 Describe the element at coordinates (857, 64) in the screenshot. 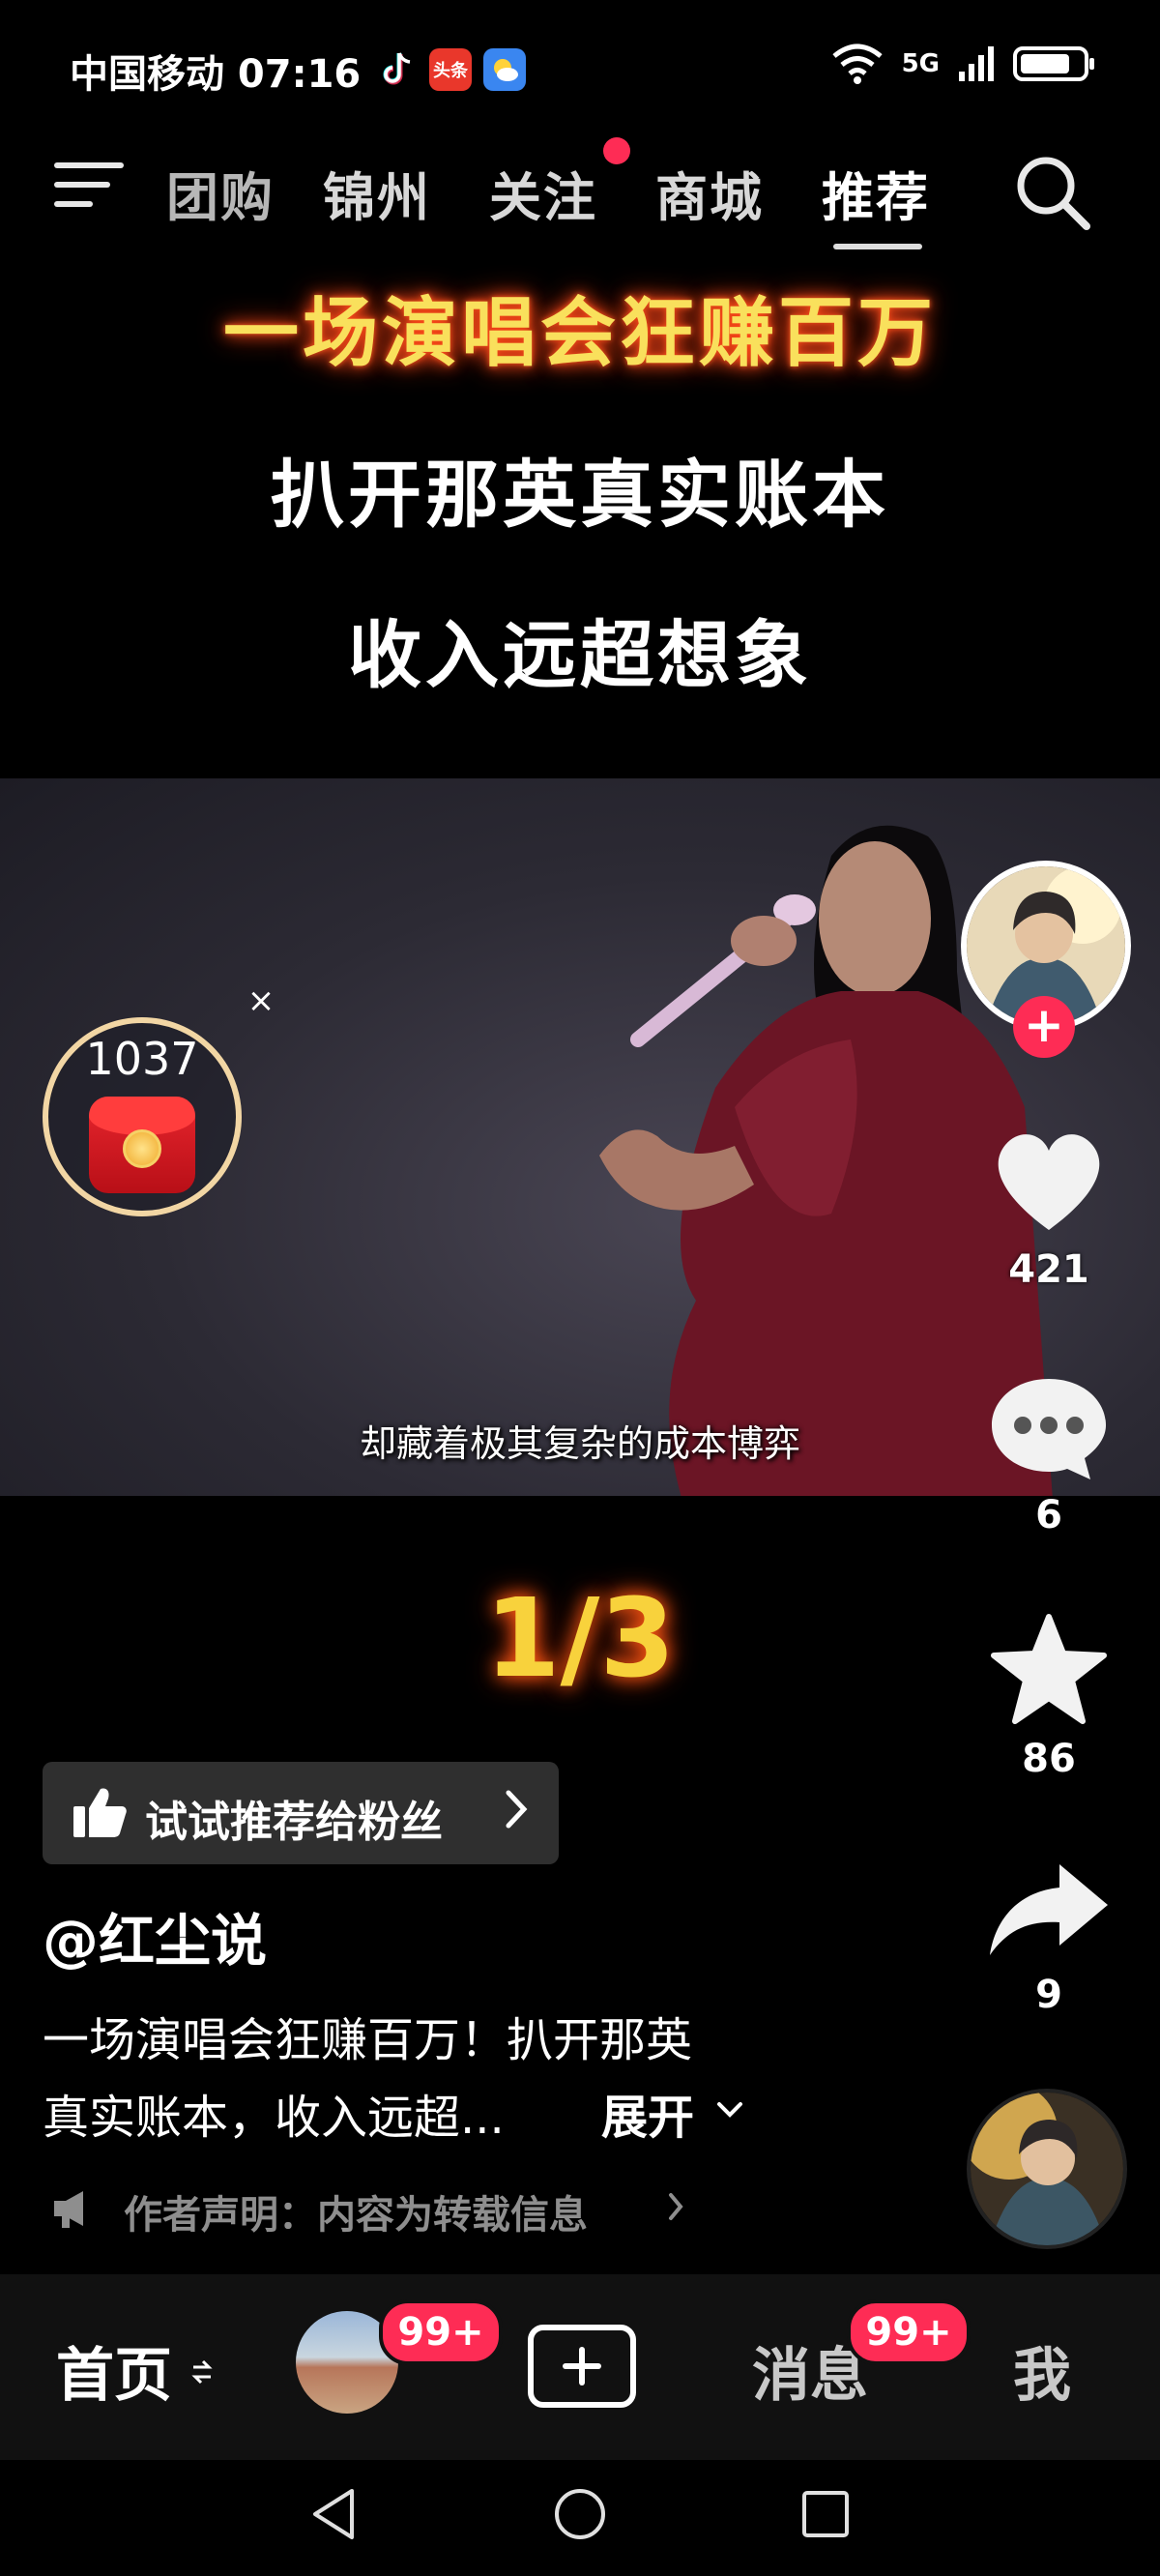

I see `wifi-icon` at that location.